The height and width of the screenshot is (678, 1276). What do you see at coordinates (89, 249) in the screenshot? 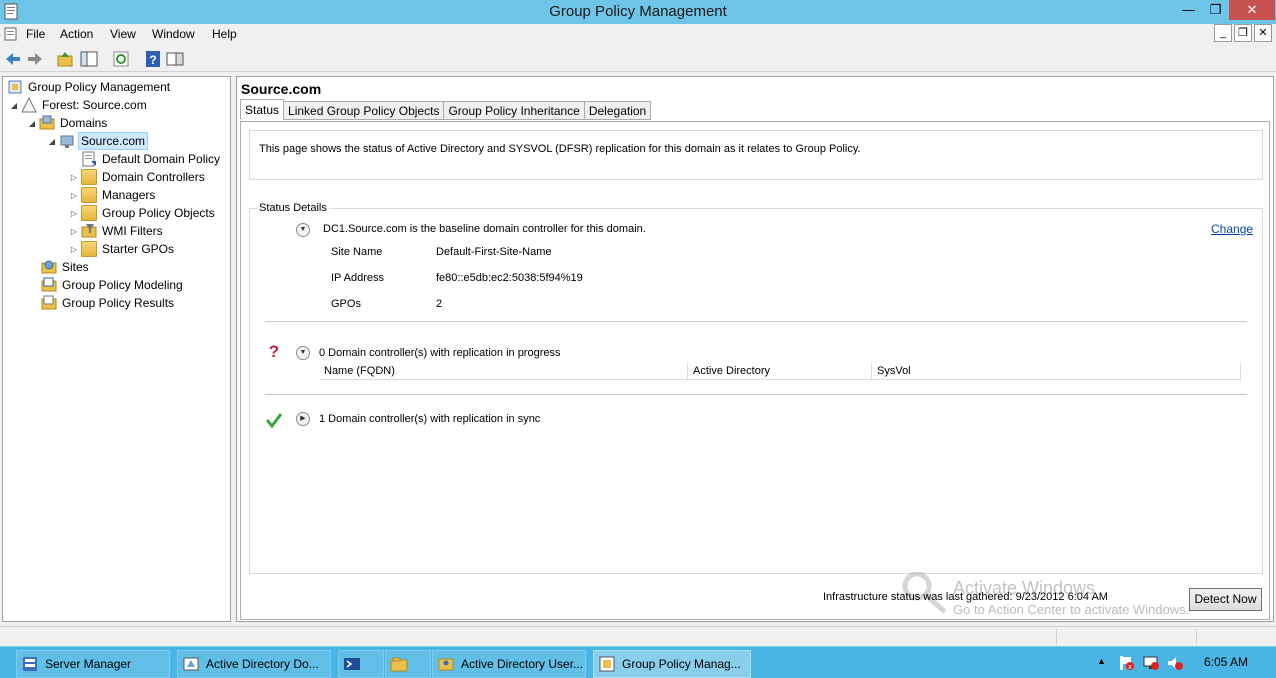
I see `starter-gpo-folder-icon` at bounding box center [89, 249].